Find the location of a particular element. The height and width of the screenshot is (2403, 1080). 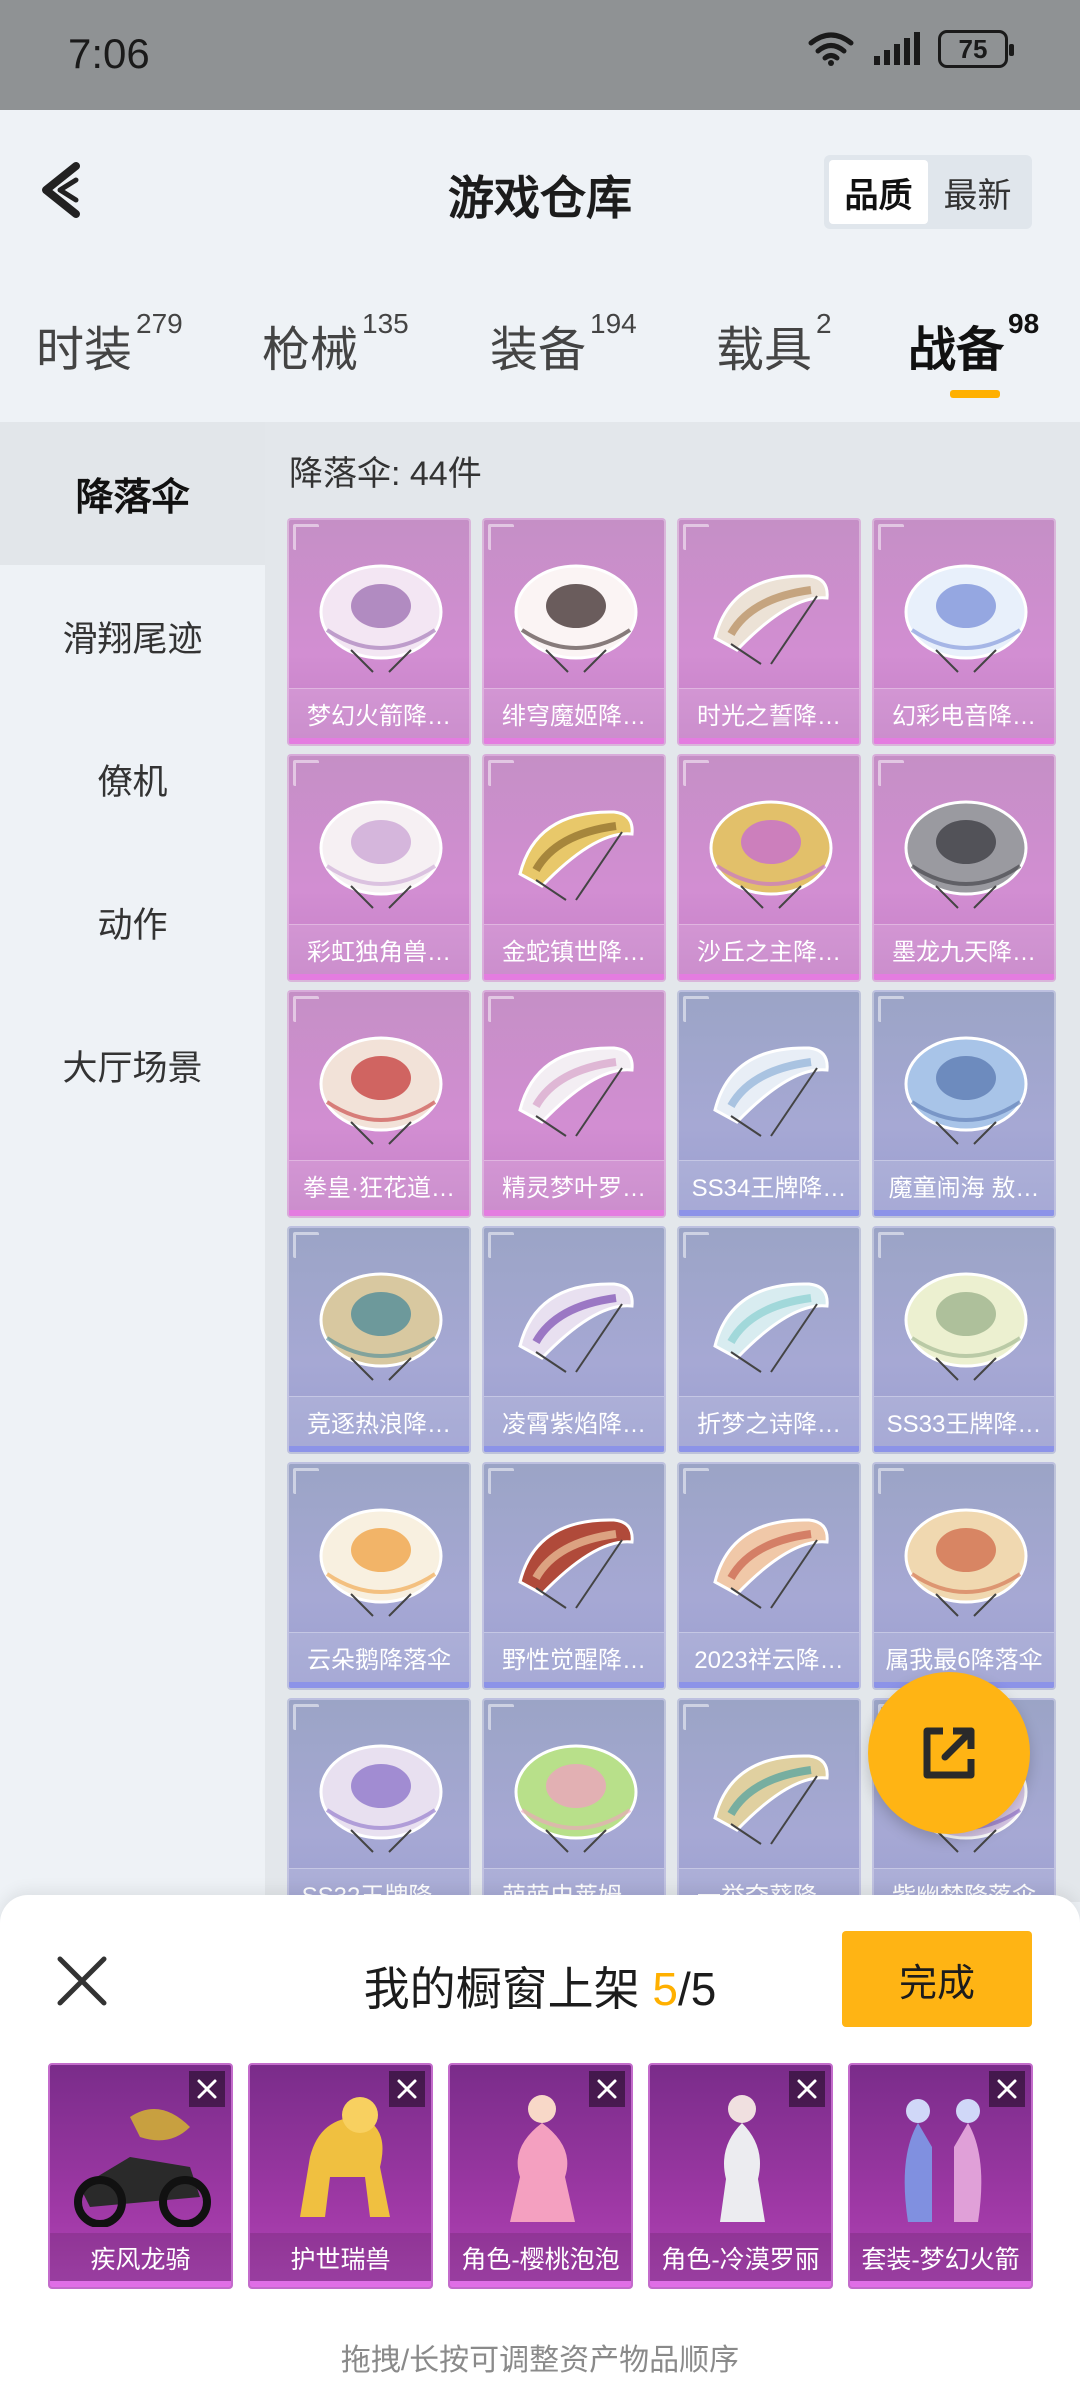

battery-level: 75 is located at coordinates (973, 48).